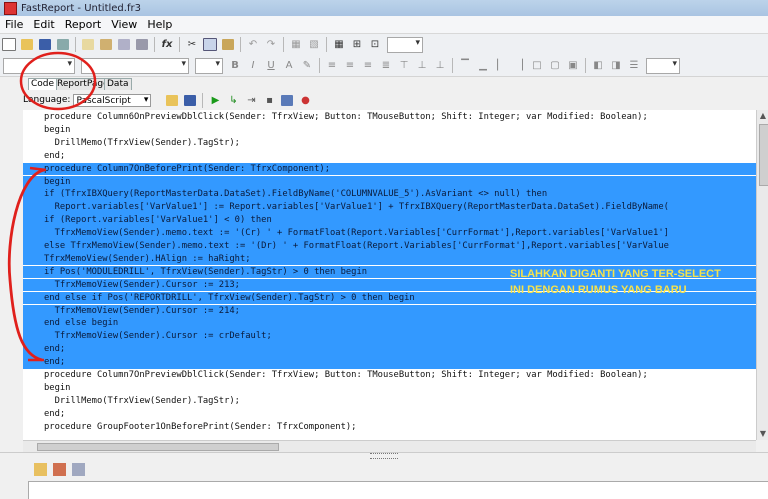 Image resolution: width=768 pixels, height=499 pixels. What do you see at coordinates (314, 45) in the screenshot?
I see `ungroup-icon: ▧` at bounding box center [314, 45].